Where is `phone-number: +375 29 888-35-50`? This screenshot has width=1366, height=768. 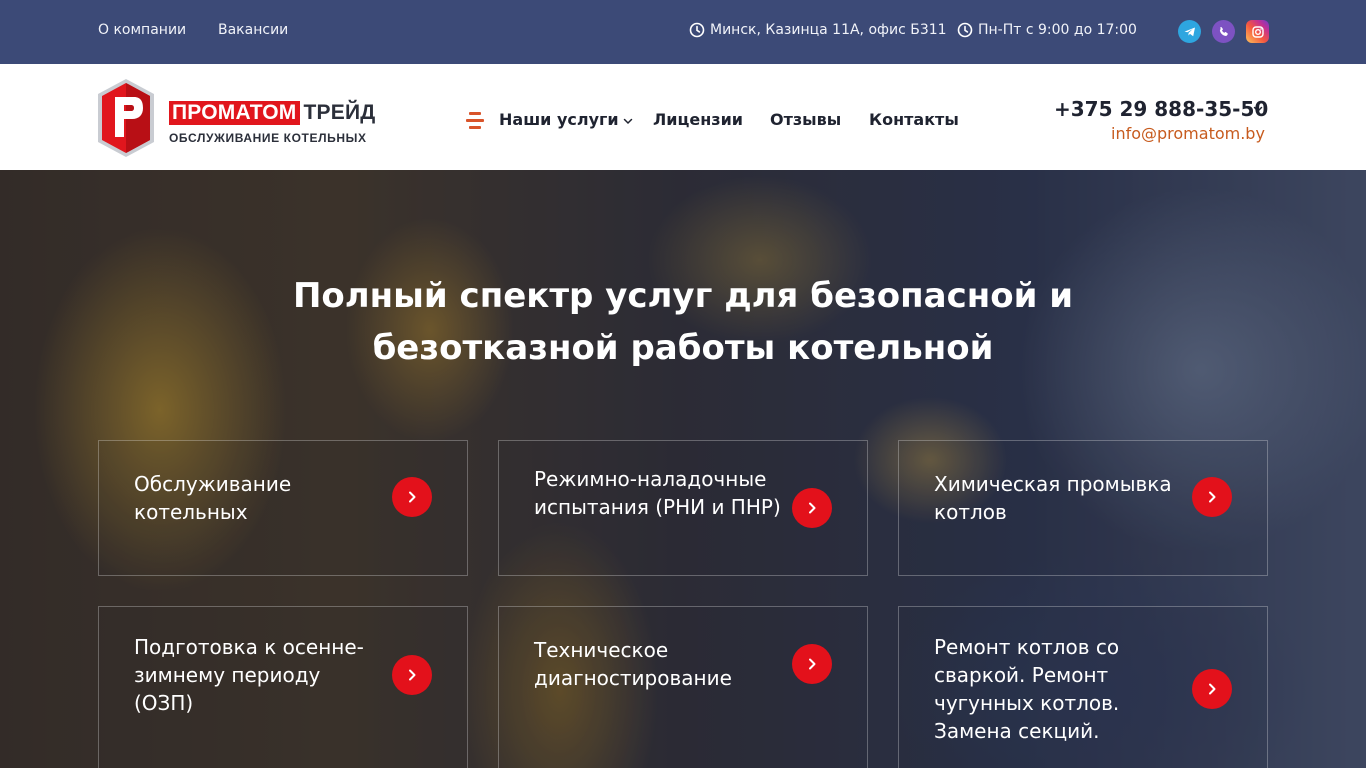 phone-number: +375 29 888-35-50 is located at coordinates (1161, 109).